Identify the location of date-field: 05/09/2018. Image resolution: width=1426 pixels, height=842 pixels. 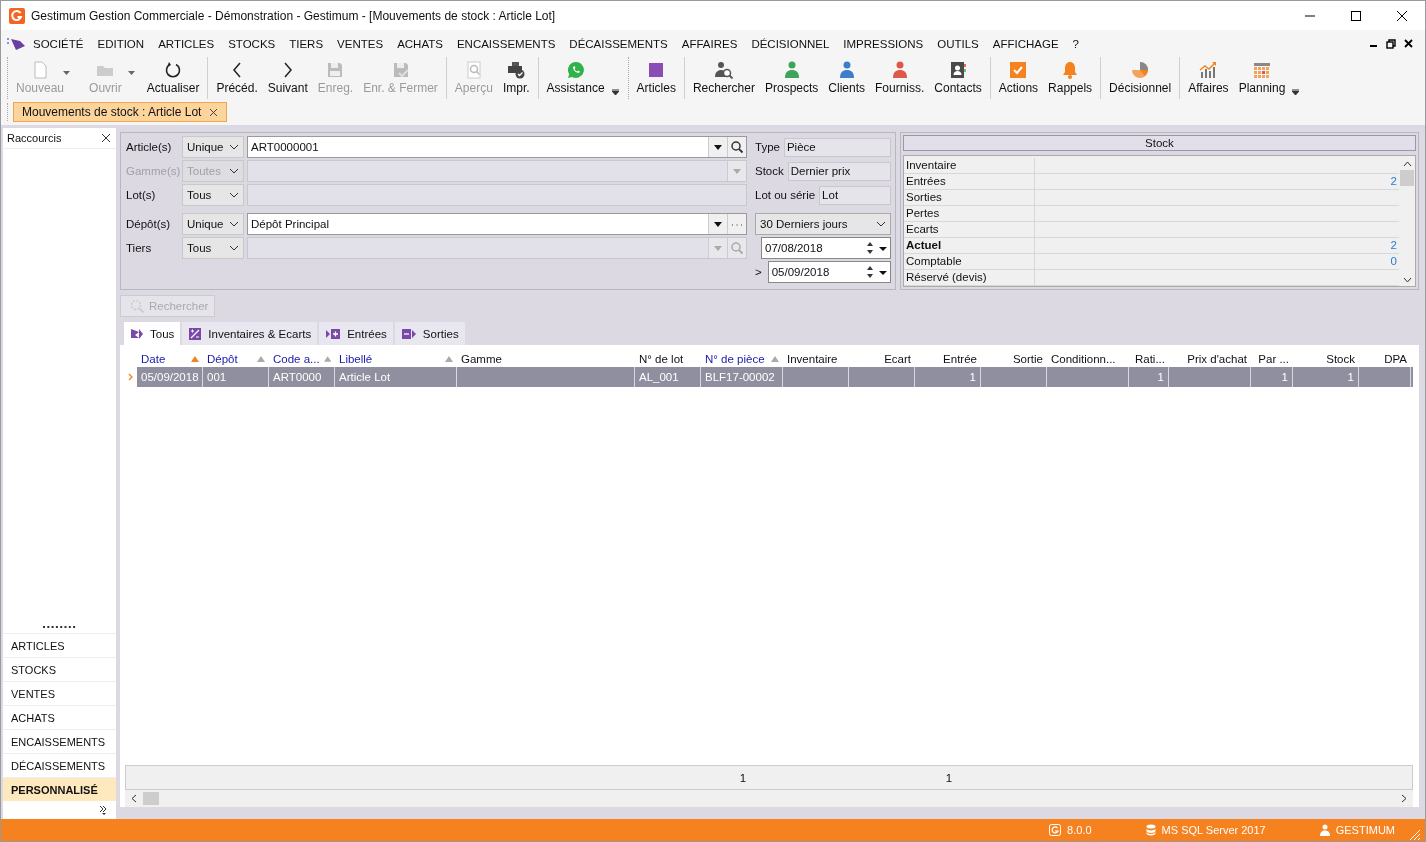
(829, 272).